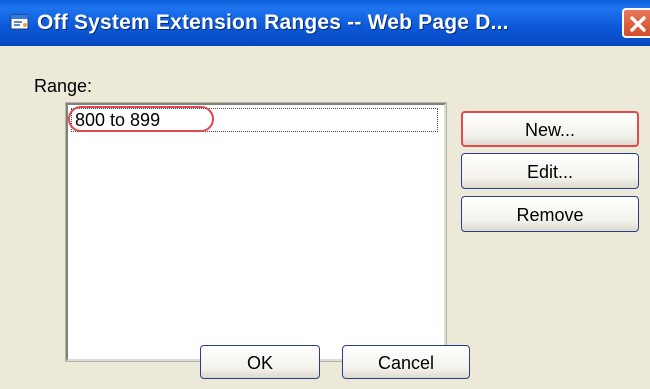 The height and width of the screenshot is (389, 650). What do you see at coordinates (406, 362) in the screenshot?
I see `cancel-button: Cancel` at bounding box center [406, 362].